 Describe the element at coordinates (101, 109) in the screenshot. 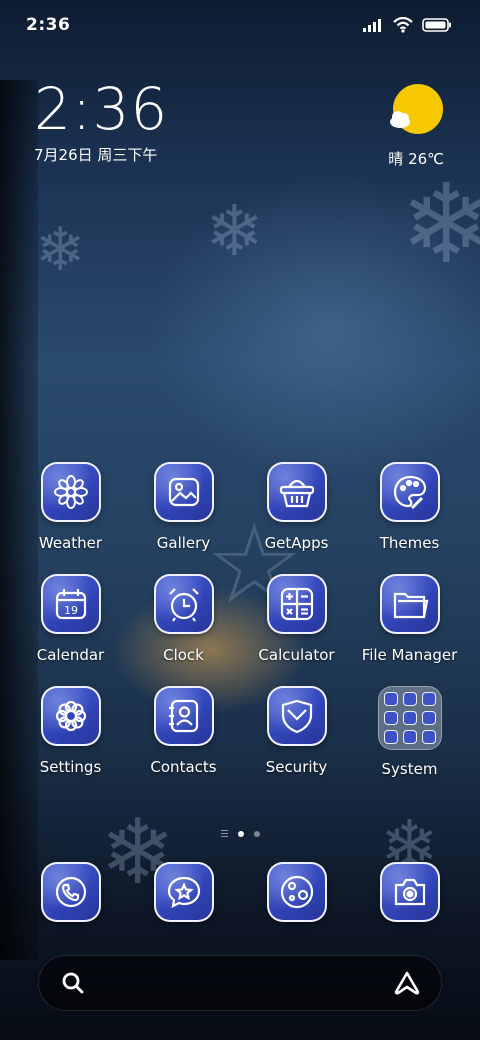

I see `widget-time: 2:36` at that location.